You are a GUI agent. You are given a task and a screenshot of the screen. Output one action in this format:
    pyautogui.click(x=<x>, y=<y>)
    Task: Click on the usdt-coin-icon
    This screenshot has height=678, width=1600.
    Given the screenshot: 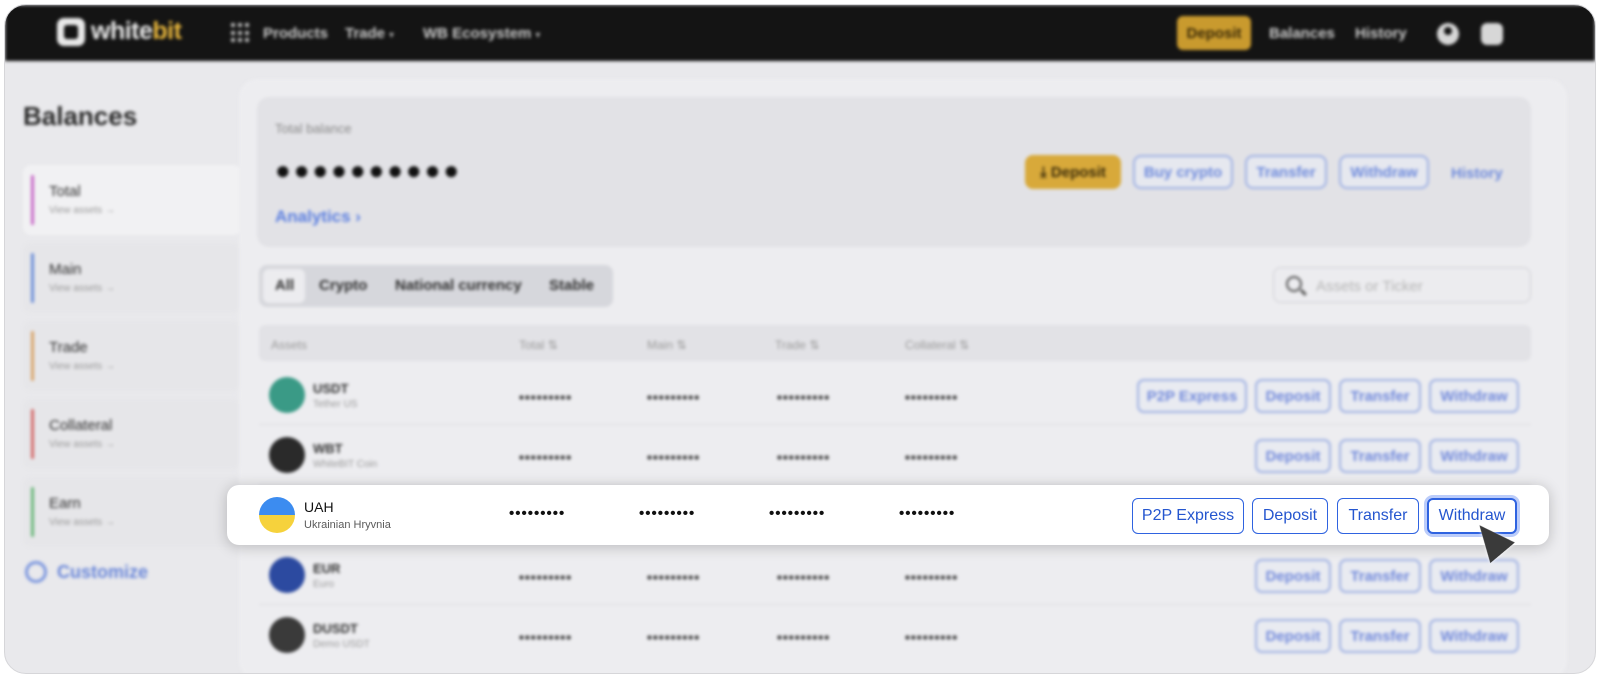 What is the action you would take?
    pyautogui.click(x=287, y=395)
    